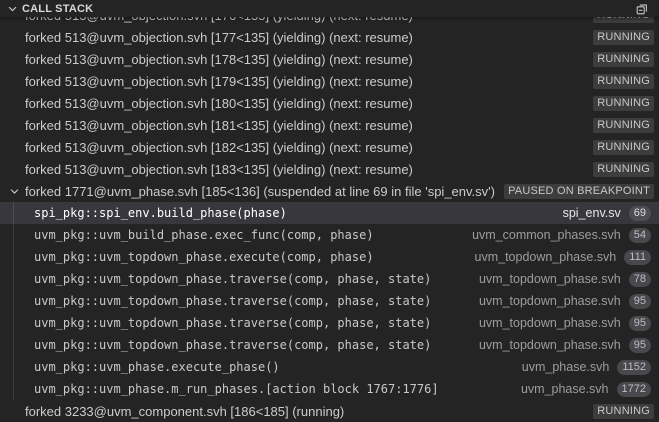  I want to click on line-number-badge: 111, so click(637, 257).